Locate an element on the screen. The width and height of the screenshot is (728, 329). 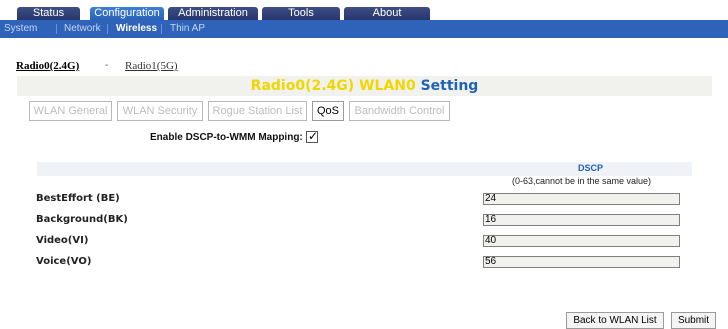
tab-configuration: Configuration is located at coordinates (127, 13).